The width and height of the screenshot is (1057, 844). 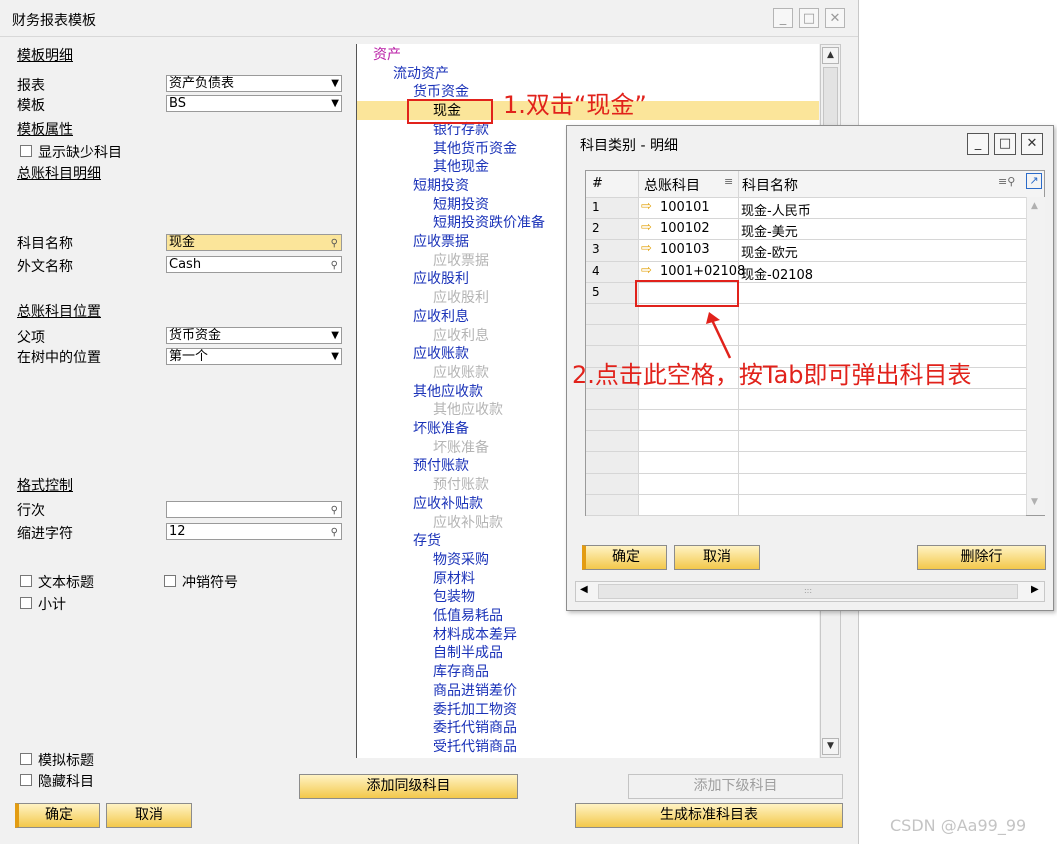 I want to click on section-gl-detail: 总账科目明细, so click(x=59, y=174).